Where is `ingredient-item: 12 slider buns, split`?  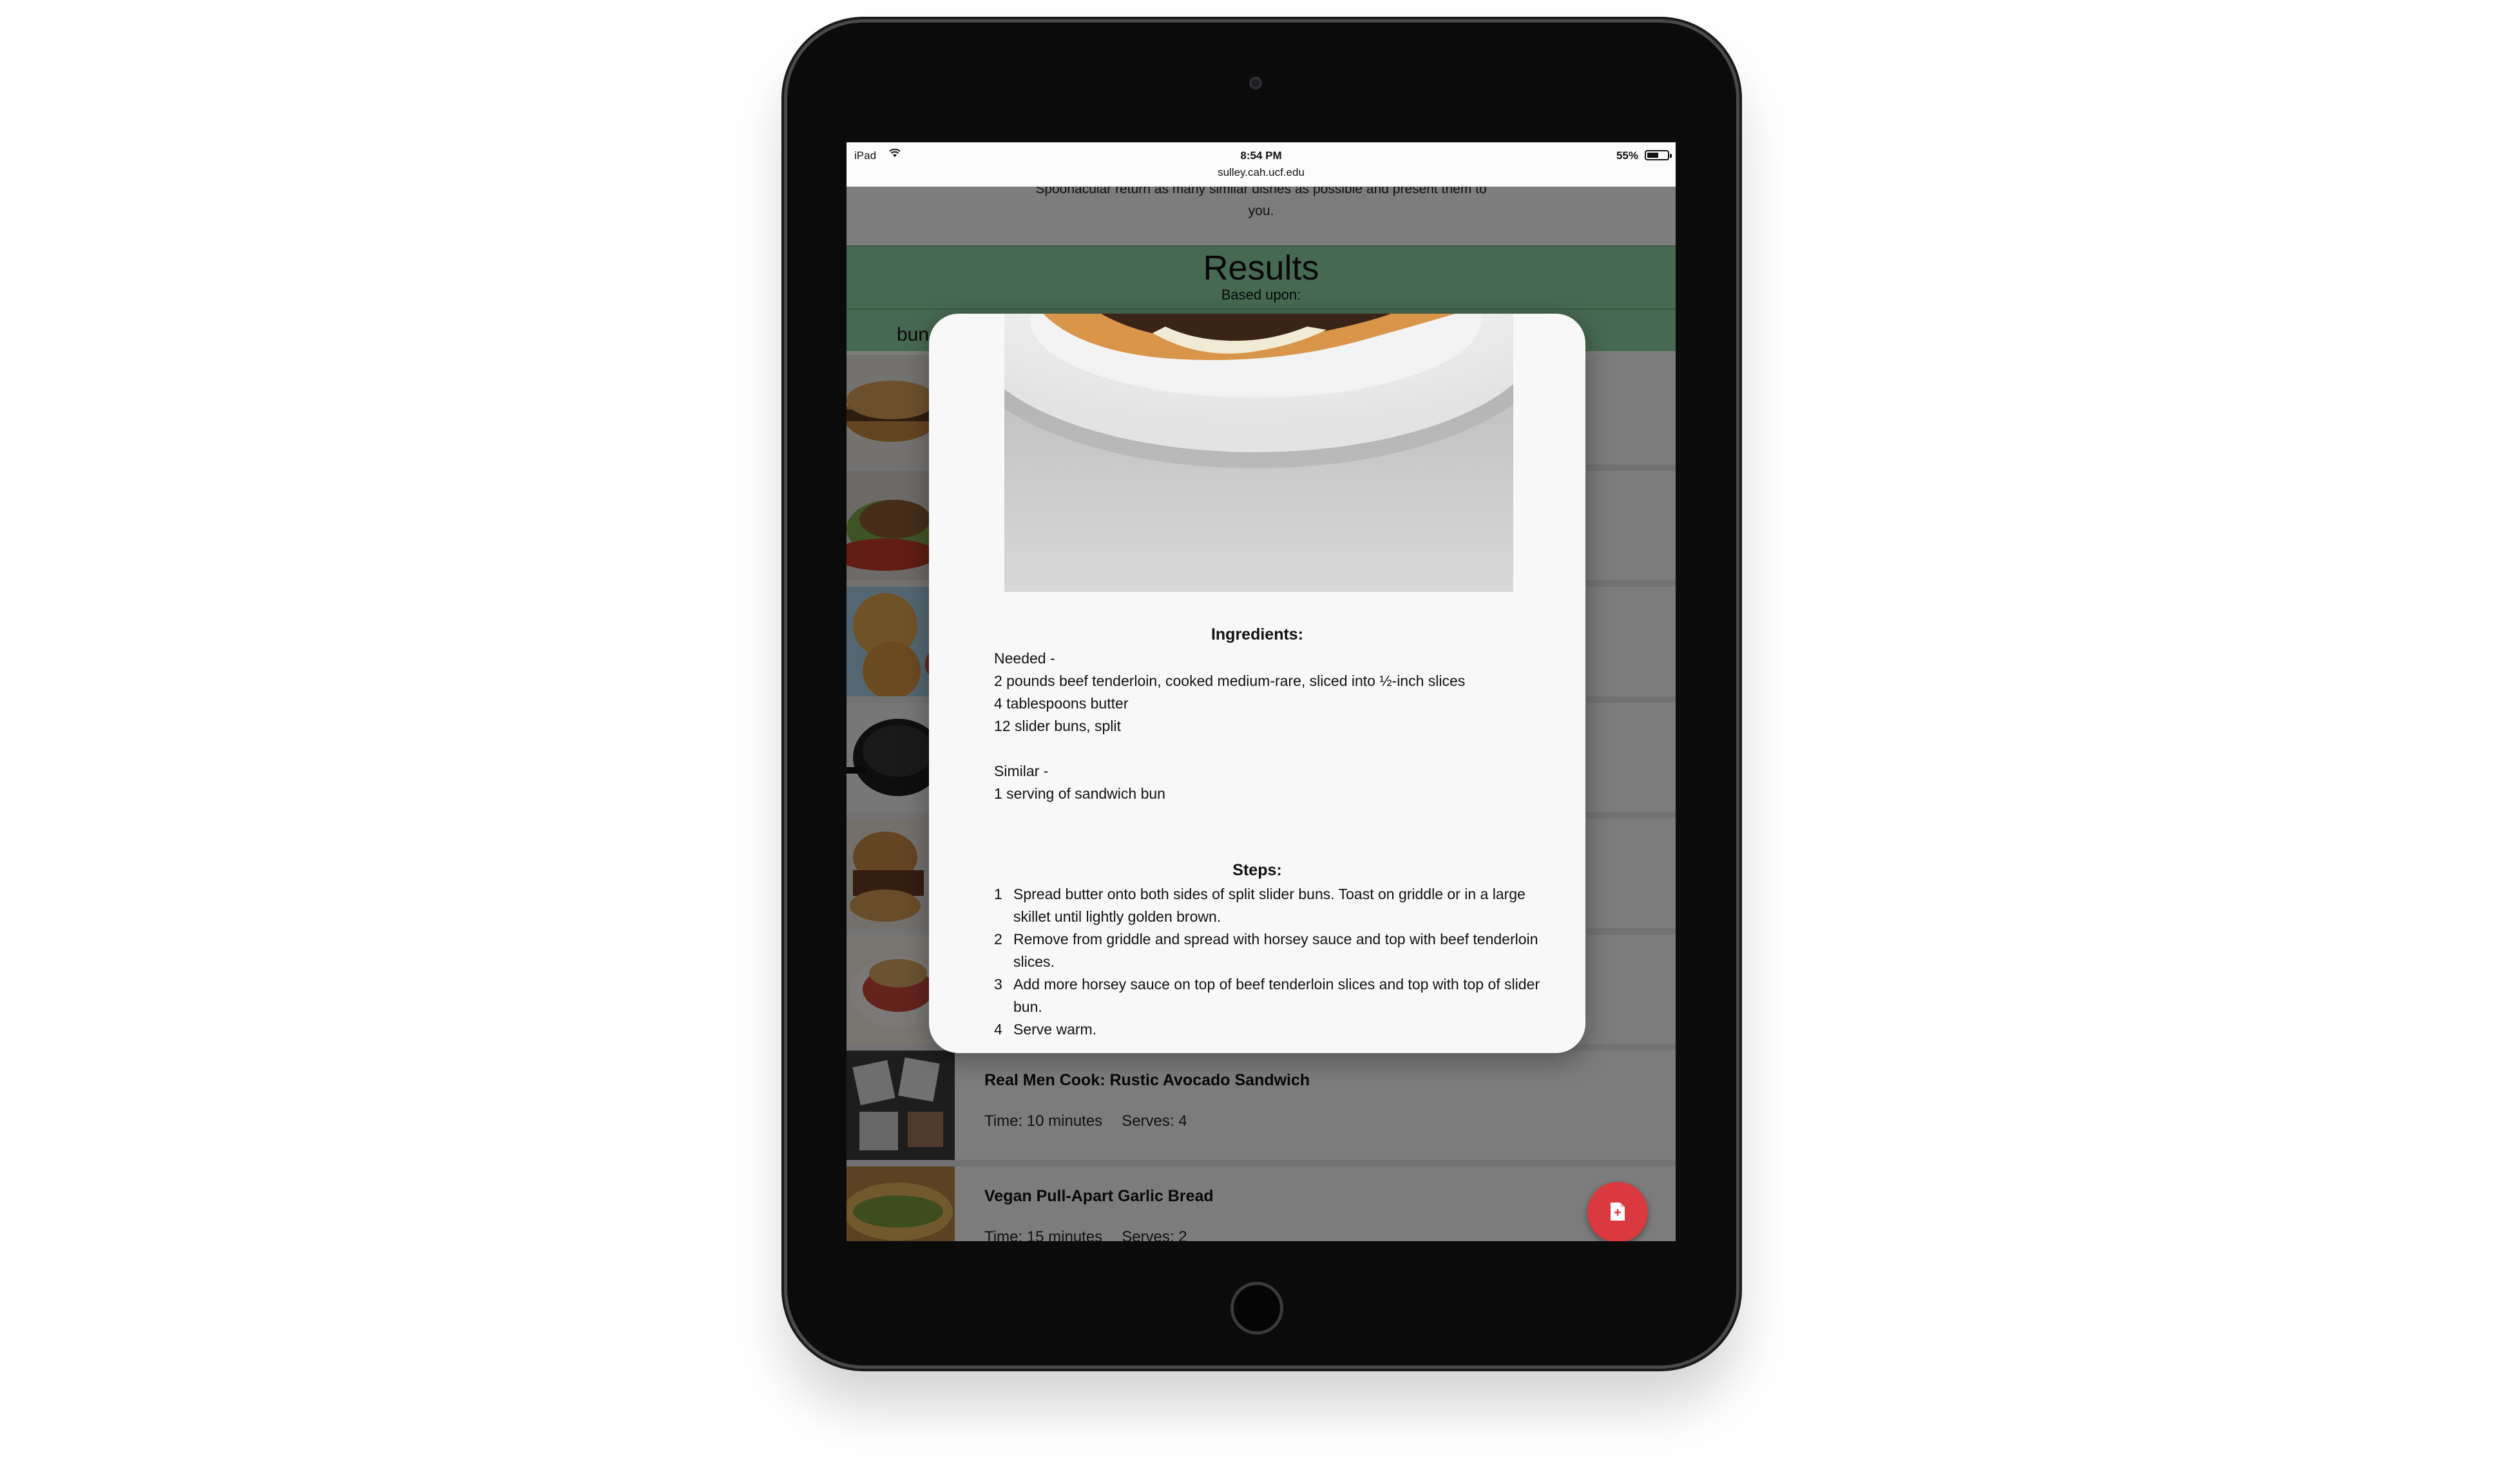
ingredient-item: 12 slider buns, split is located at coordinates (1057, 726).